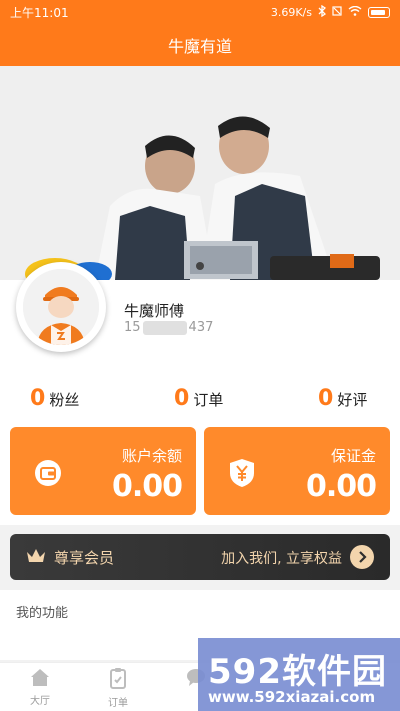 Image resolution: width=400 pixels, height=711 pixels. What do you see at coordinates (200, 557) in the screenshot?
I see `vip-banner: 尊享会员 加入我们, 立享权益` at bounding box center [200, 557].